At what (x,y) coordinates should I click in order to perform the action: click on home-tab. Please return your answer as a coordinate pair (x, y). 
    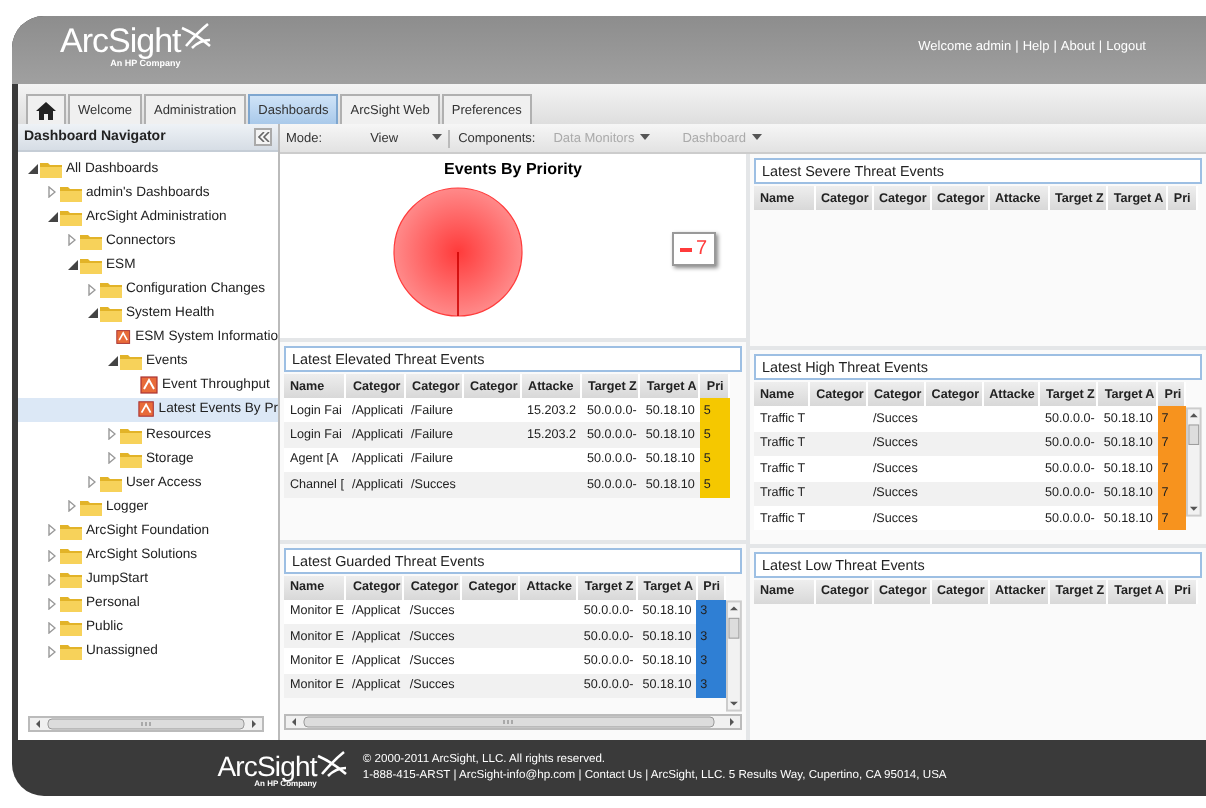
    Looking at the image, I should click on (46, 109).